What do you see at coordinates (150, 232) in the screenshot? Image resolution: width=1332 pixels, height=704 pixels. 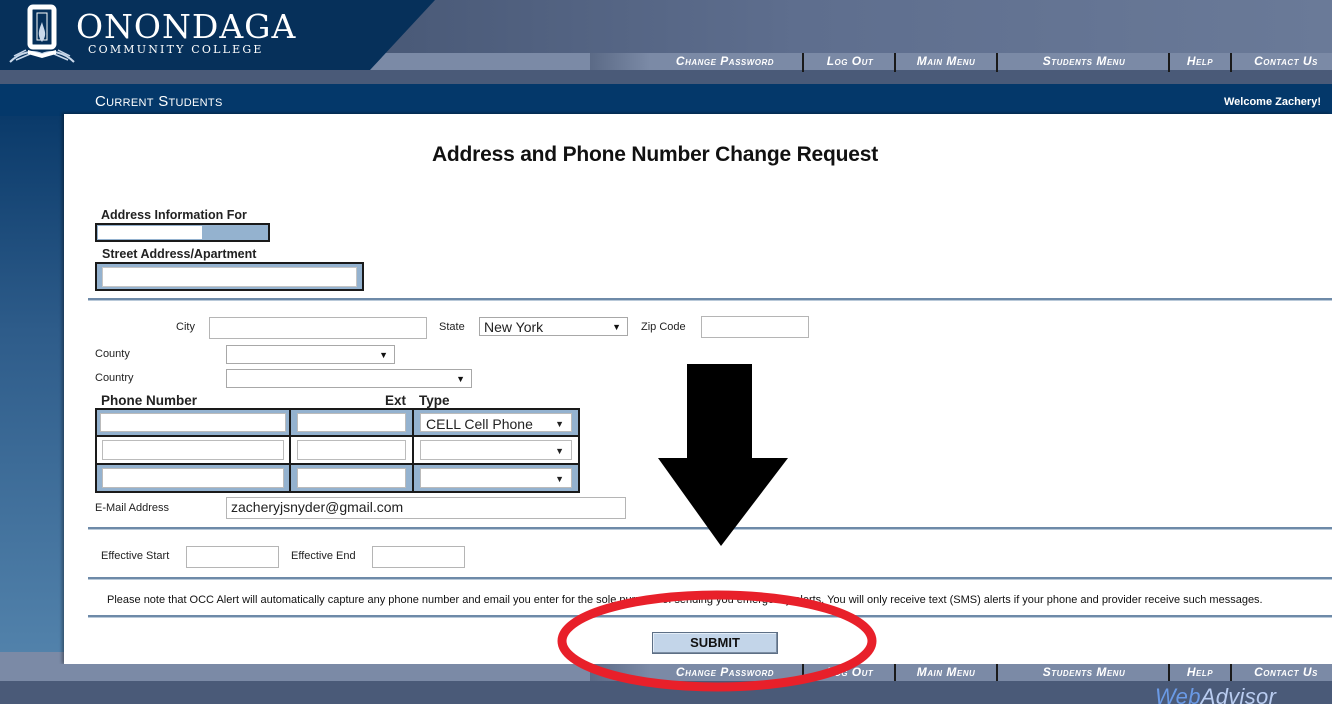 I see `address-info-value` at bounding box center [150, 232].